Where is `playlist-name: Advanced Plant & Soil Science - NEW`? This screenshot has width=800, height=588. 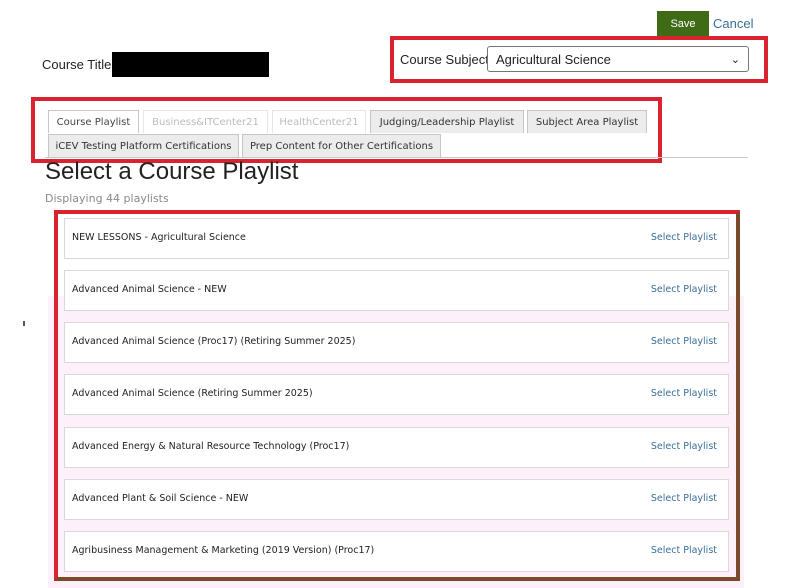
playlist-name: Advanced Plant & Soil Science - NEW is located at coordinates (160, 498).